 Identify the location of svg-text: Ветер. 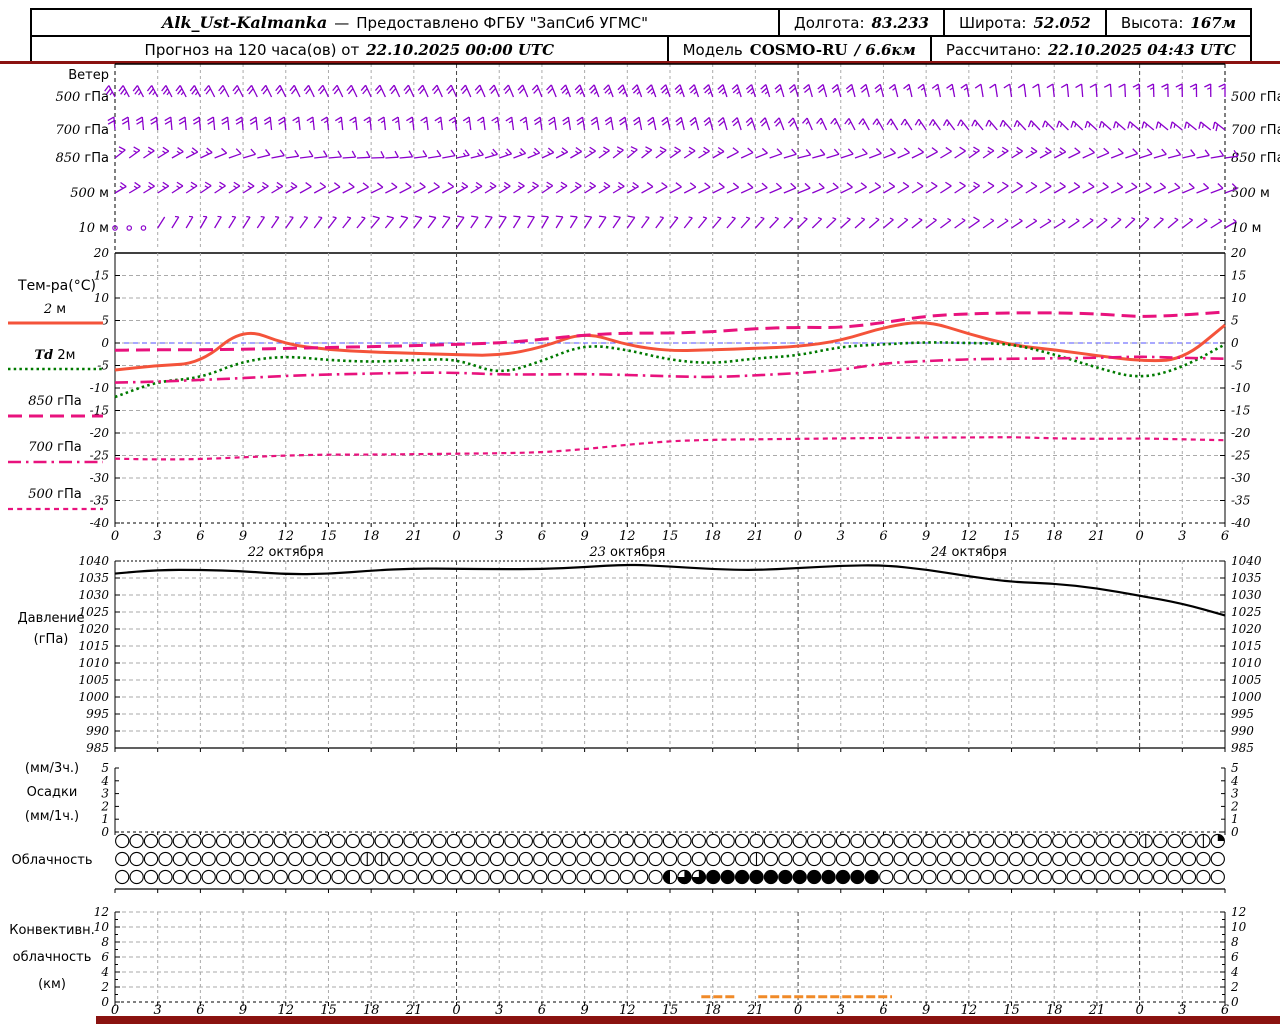
(88, 75).